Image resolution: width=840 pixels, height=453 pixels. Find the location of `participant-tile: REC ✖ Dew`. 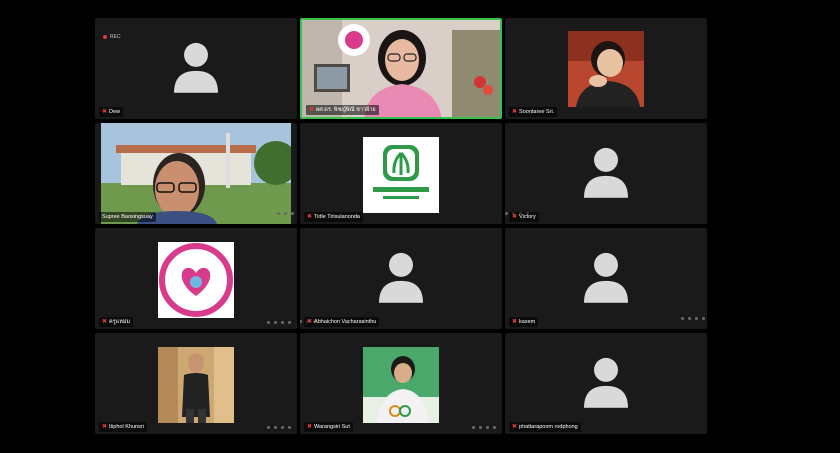

participant-tile: REC ✖ Dew is located at coordinates (196, 68).